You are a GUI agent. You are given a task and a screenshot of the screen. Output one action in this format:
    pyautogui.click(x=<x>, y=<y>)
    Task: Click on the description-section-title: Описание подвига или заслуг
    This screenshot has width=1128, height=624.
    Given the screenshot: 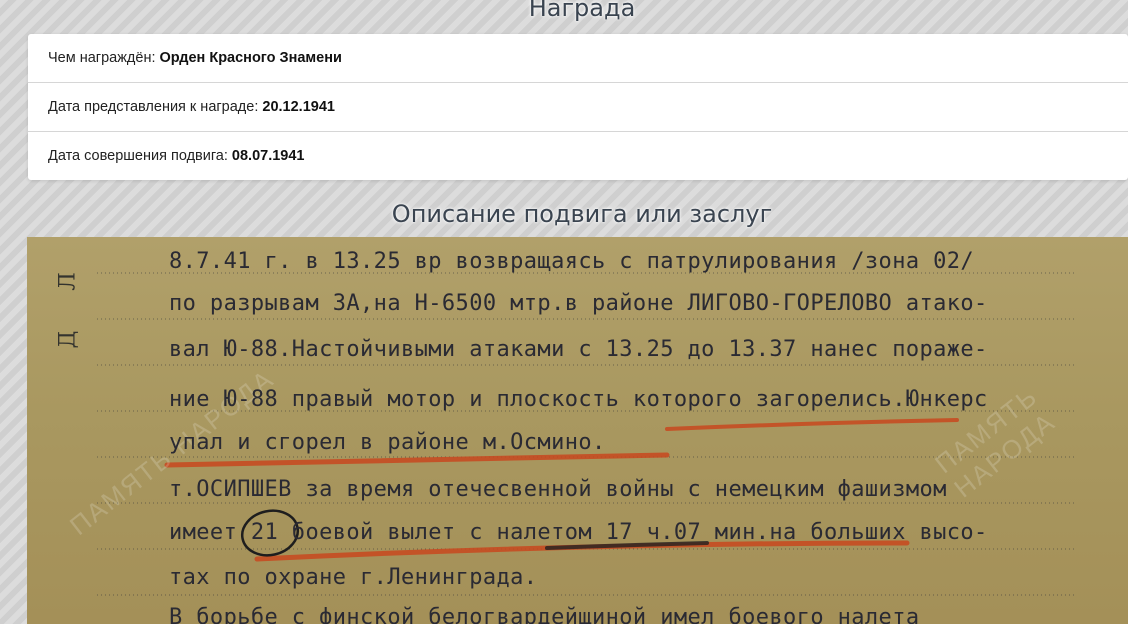 What is the action you would take?
    pyautogui.click(x=582, y=214)
    